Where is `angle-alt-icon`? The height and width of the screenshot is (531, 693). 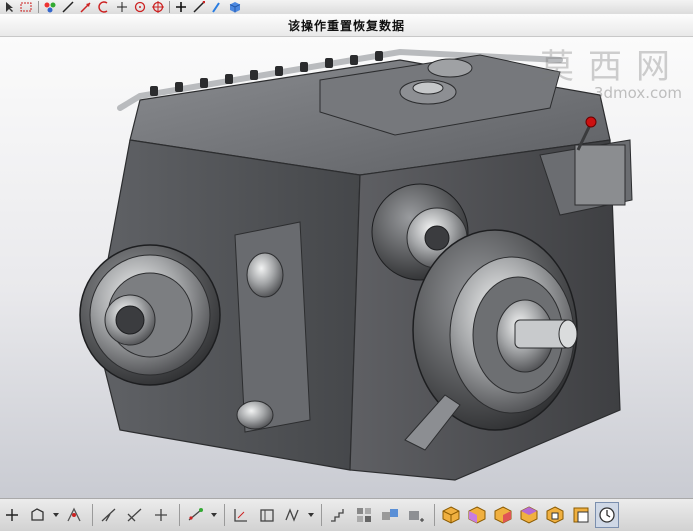 angle-alt-icon is located at coordinates (135, 515).